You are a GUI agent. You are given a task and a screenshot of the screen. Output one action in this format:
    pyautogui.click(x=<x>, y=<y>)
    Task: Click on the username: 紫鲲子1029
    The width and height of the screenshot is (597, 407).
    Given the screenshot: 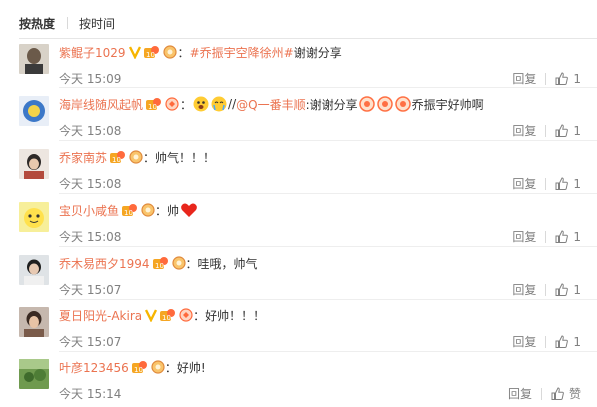 What is the action you would take?
    pyautogui.click(x=92, y=52)
    